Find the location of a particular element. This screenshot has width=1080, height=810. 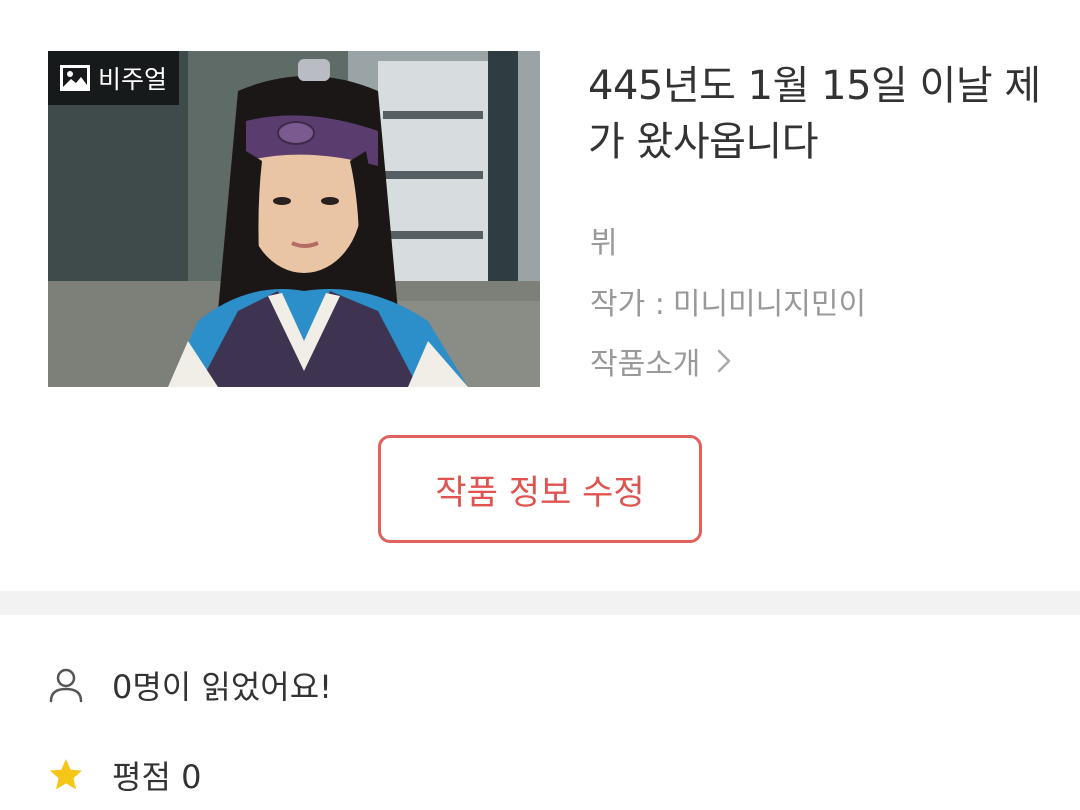

edit-work-info-button: 작품 정보 수정 is located at coordinates (540, 489).